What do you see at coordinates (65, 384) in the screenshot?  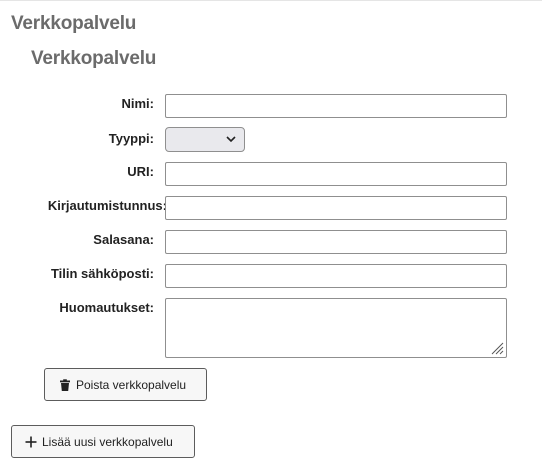 I see `trash-icon` at bounding box center [65, 384].